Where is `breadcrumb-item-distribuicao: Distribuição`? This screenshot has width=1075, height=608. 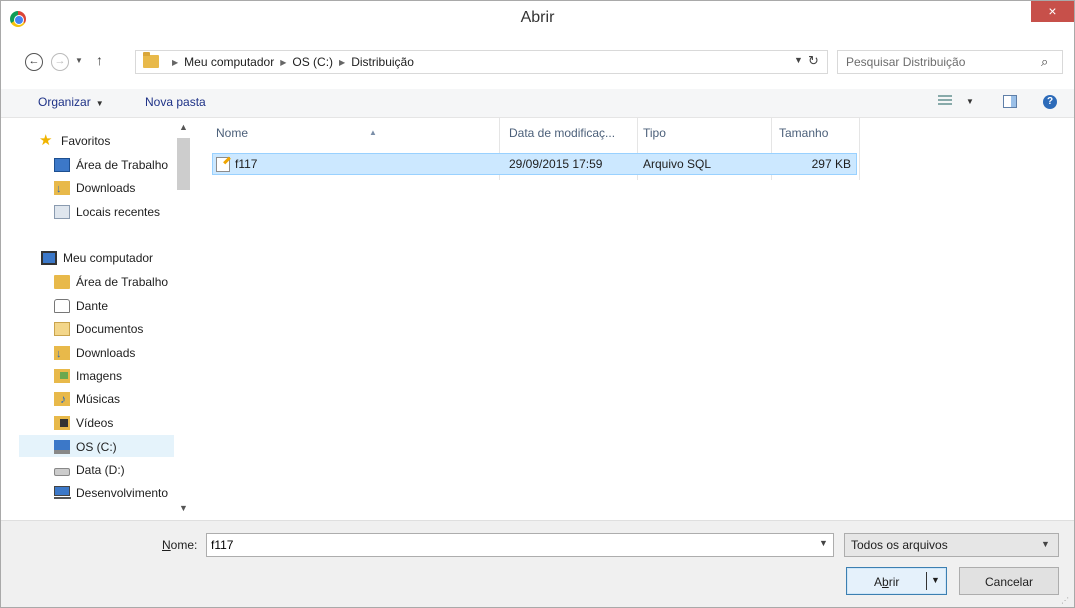 breadcrumb-item-distribuicao: Distribuição is located at coordinates (382, 62).